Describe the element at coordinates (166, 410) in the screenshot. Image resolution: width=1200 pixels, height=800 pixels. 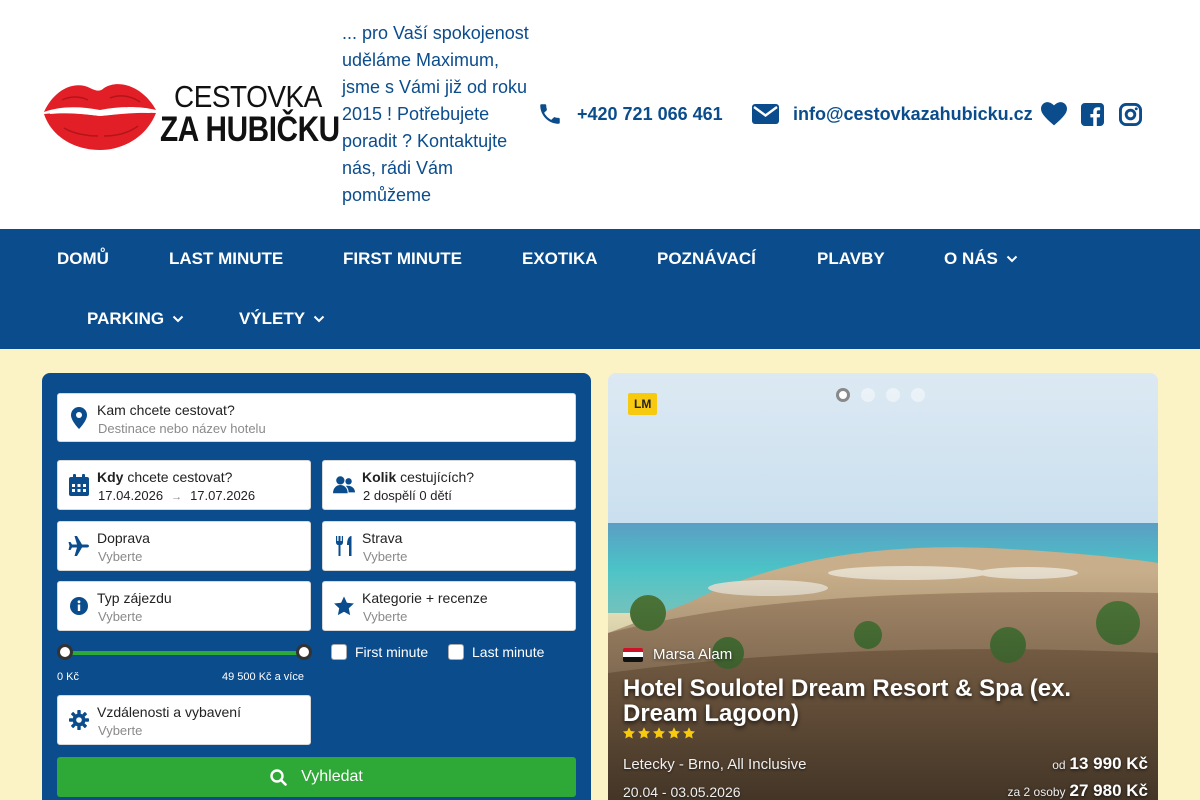
I see `destination-label: Kam chcete cestovat?` at that location.